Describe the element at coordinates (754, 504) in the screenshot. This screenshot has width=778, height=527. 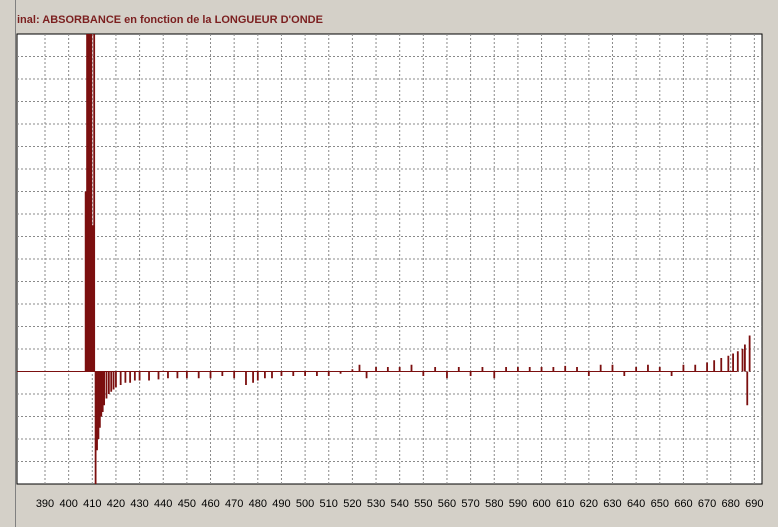
I see `x-tick-label: 690` at that location.